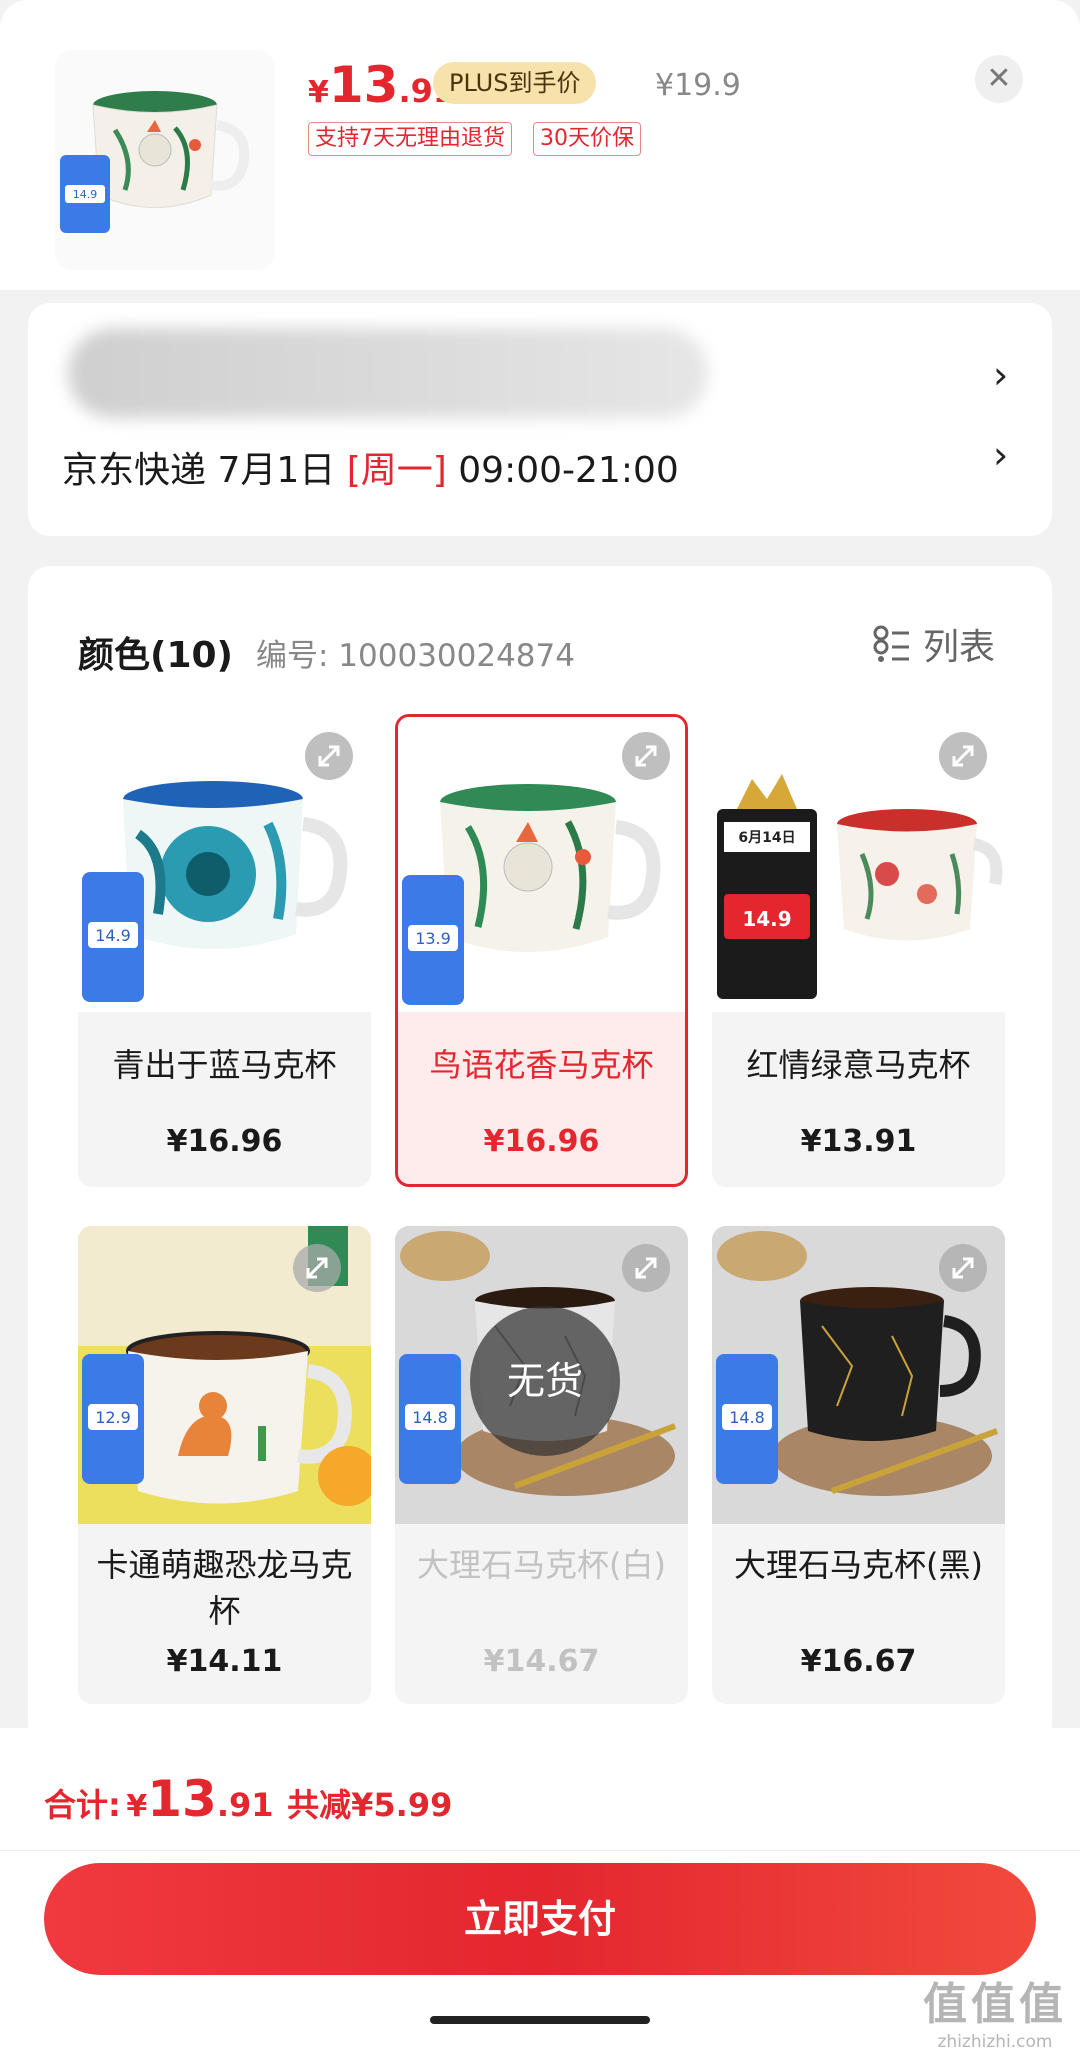 This screenshot has height=2053, width=1080. Describe the element at coordinates (540, 2020) in the screenshot. I see `home-indicator` at that location.